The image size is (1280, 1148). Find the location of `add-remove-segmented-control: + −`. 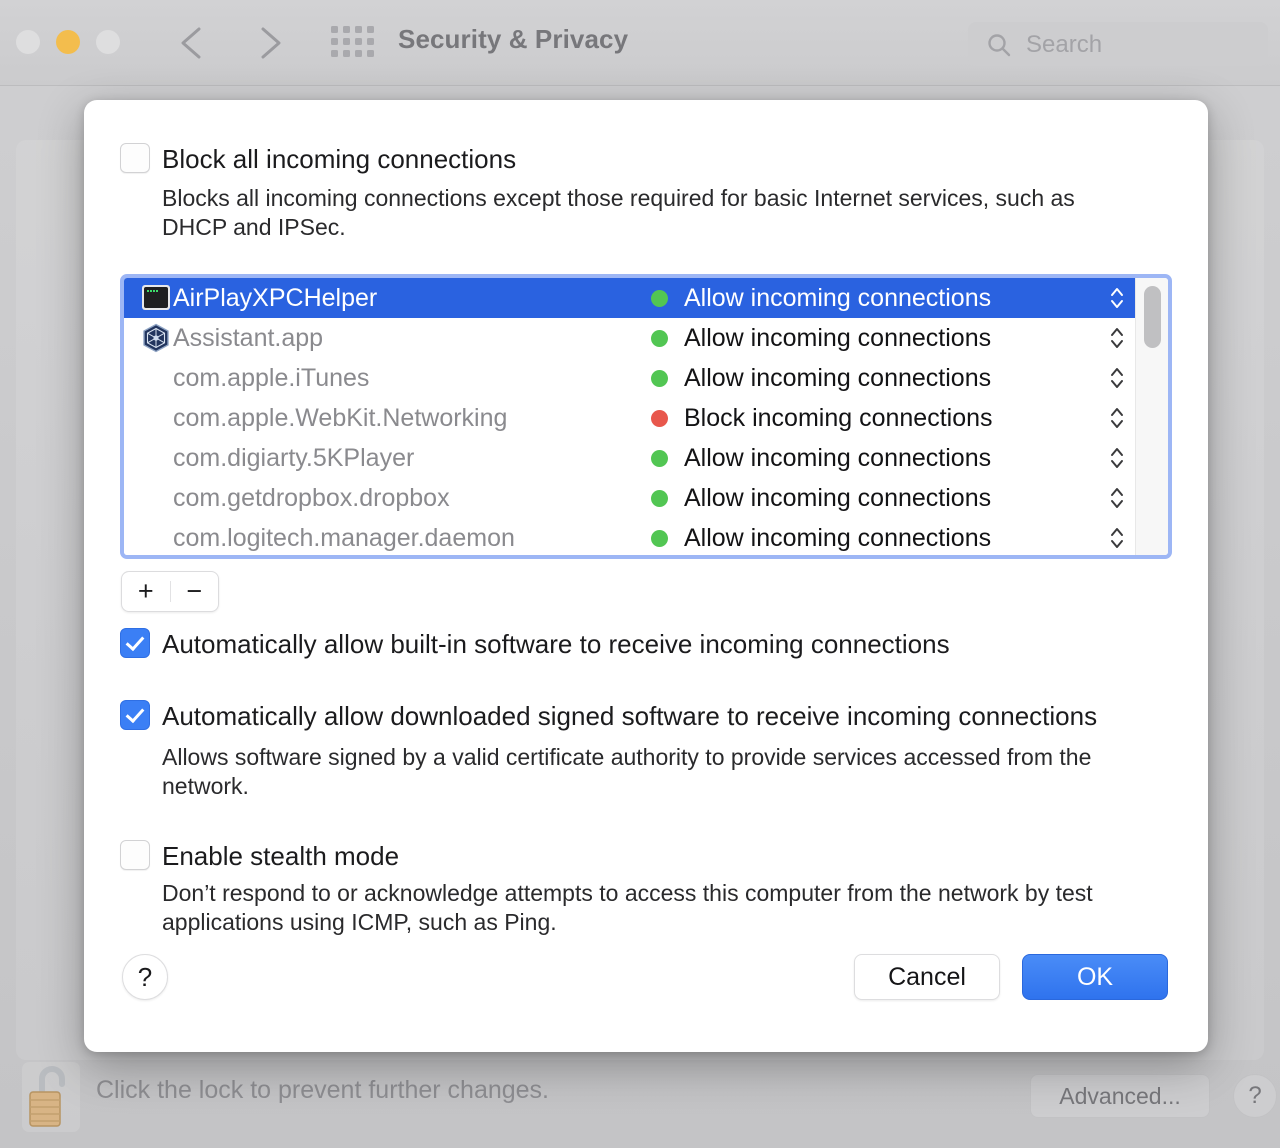

add-remove-segmented-control: + − is located at coordinates (170, 591).